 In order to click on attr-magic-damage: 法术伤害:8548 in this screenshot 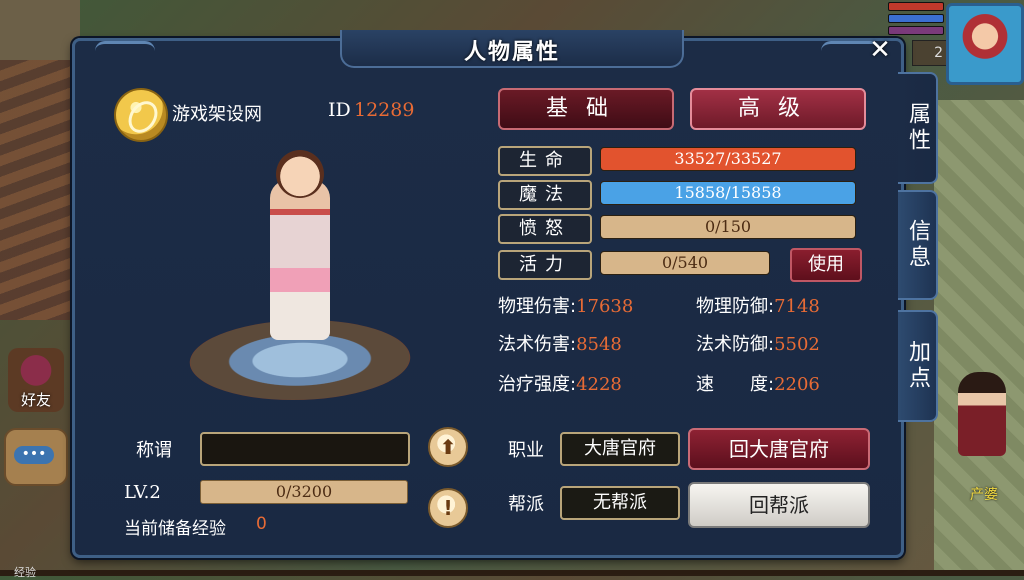, I will do `click(560, 343)`.